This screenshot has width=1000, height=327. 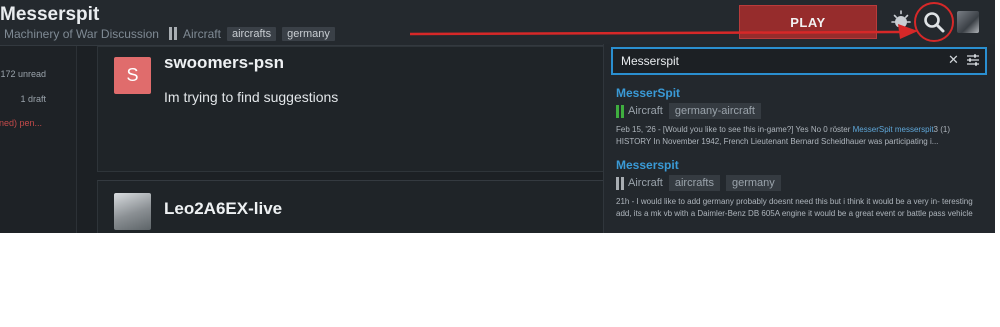 I want to click on result-tag: germany-aircraft, so click(x=714, y=111).